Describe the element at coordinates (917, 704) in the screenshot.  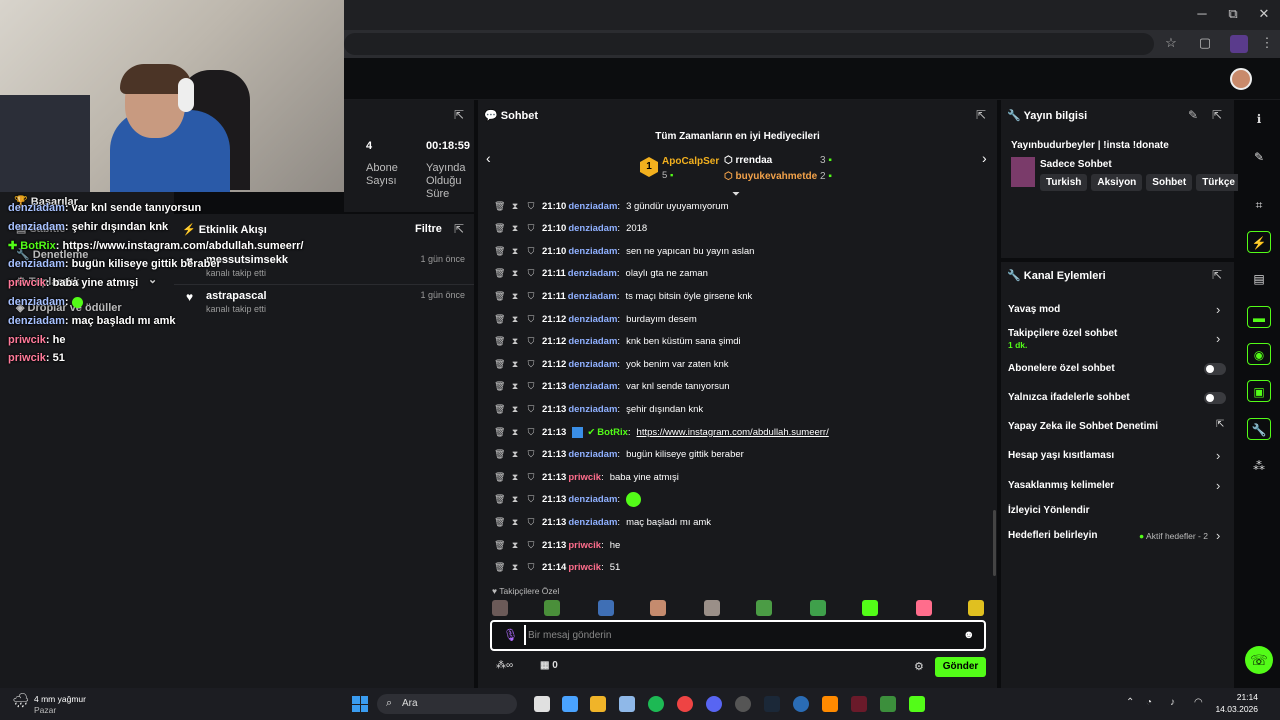
I see `kick-icon` at that location.